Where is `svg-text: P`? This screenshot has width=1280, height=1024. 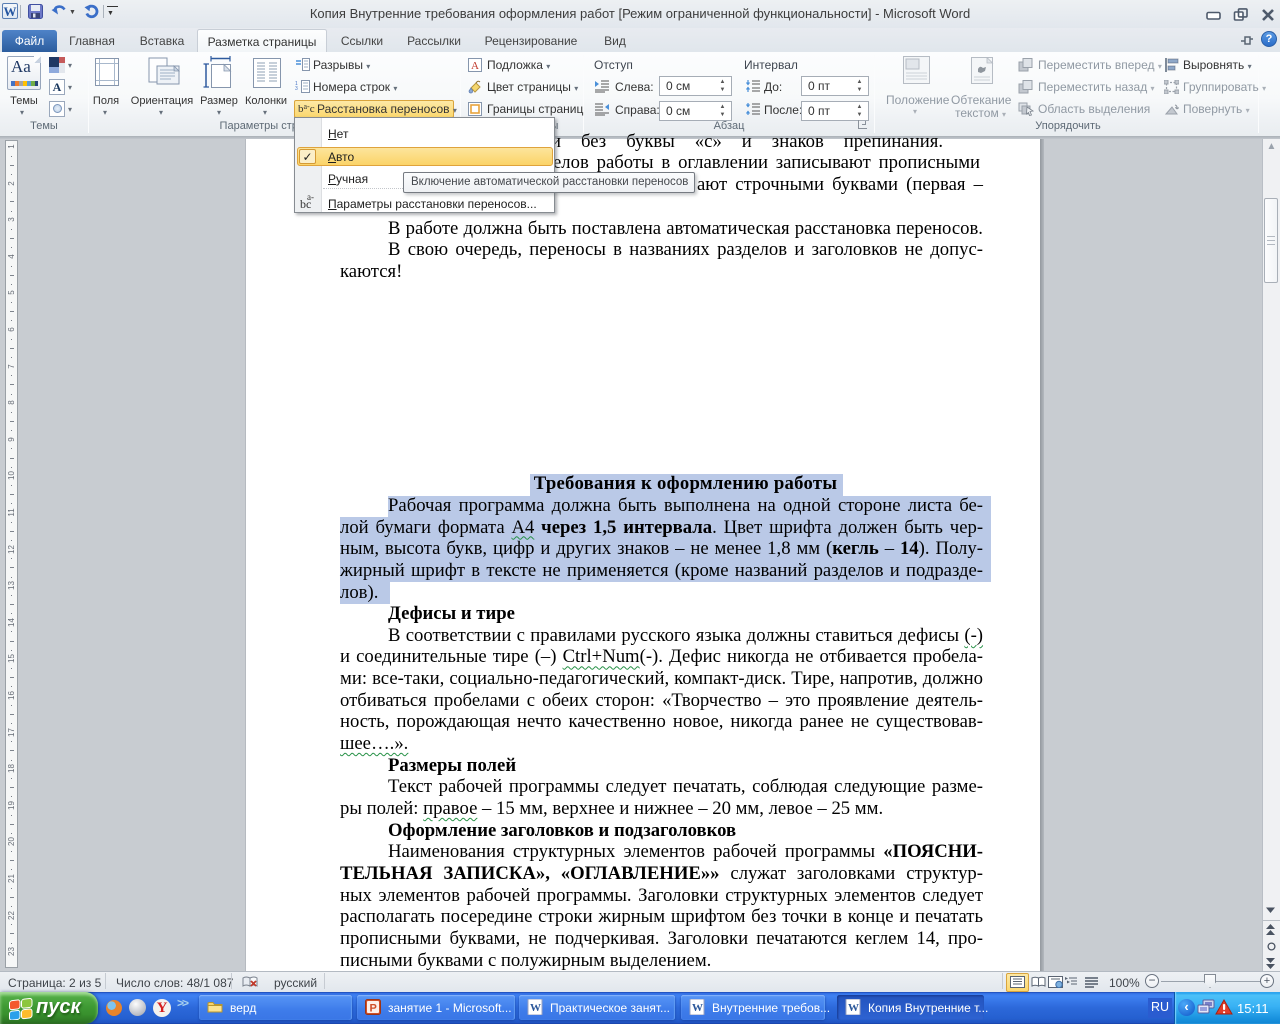
svg-text: P is located at coordinates (373, 1009).